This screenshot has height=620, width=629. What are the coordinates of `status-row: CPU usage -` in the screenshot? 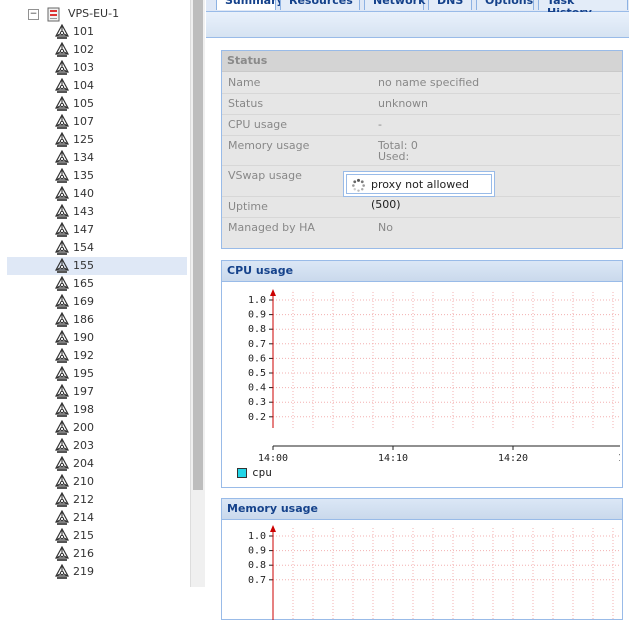 It's located at (421, 125).